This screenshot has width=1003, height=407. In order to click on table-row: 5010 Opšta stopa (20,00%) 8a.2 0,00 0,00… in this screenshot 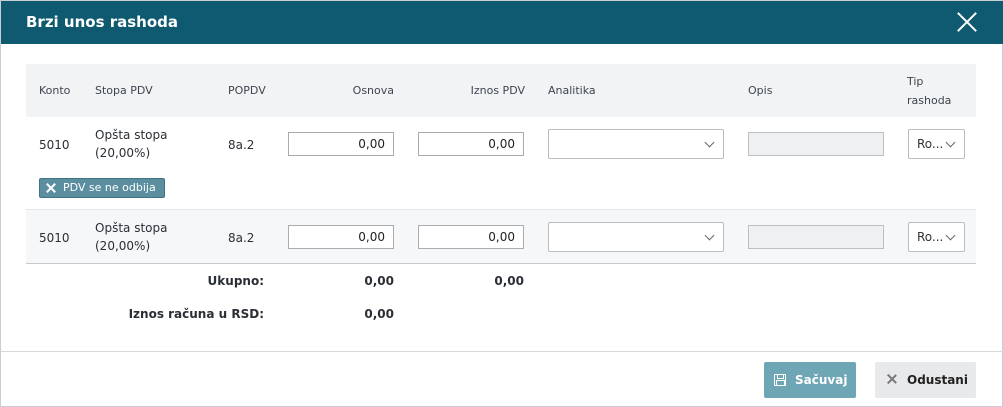, I will do `click(501, 237)`.